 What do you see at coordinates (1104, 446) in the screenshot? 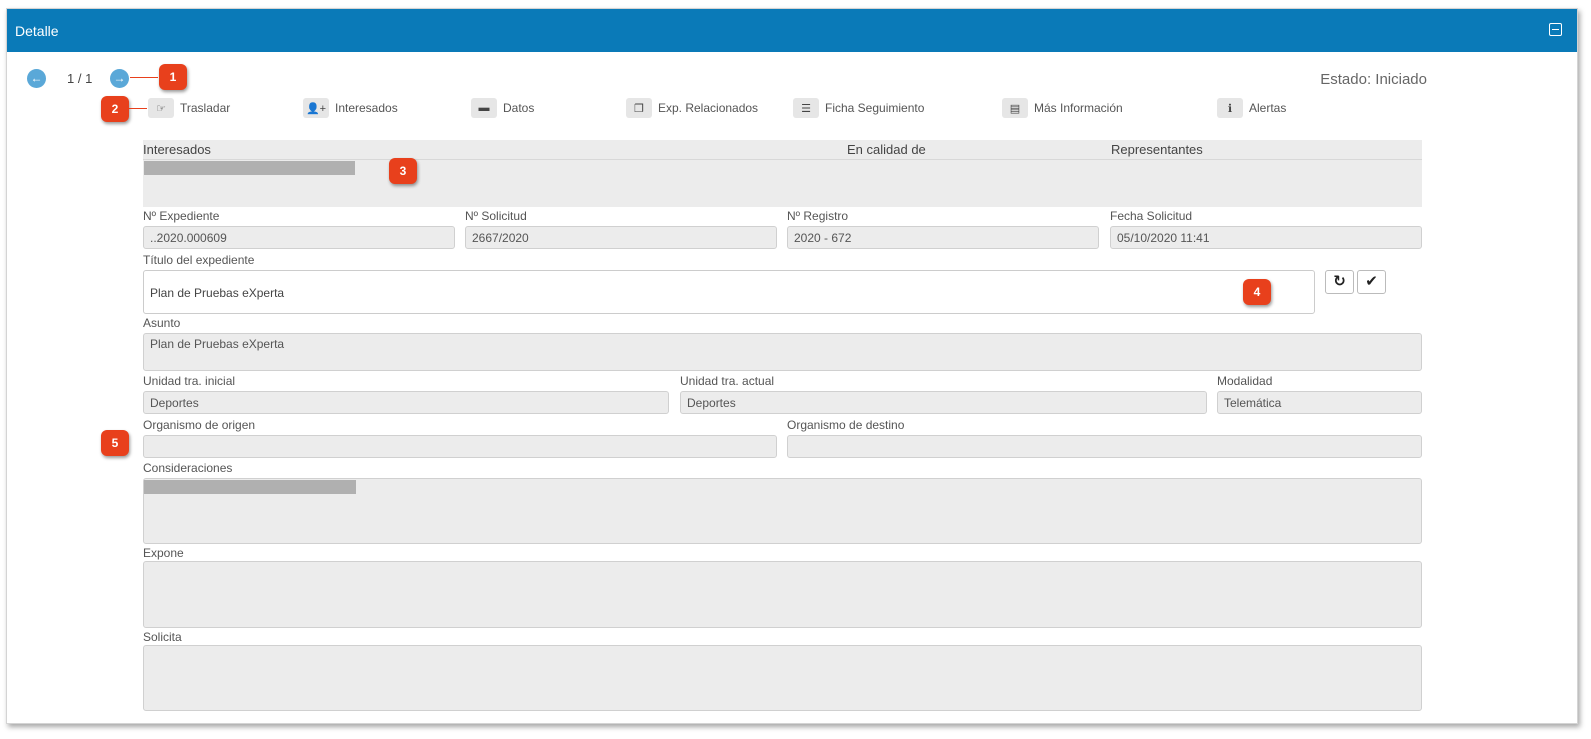
I see `org-destino-field` at bounding box center [1104, 446].